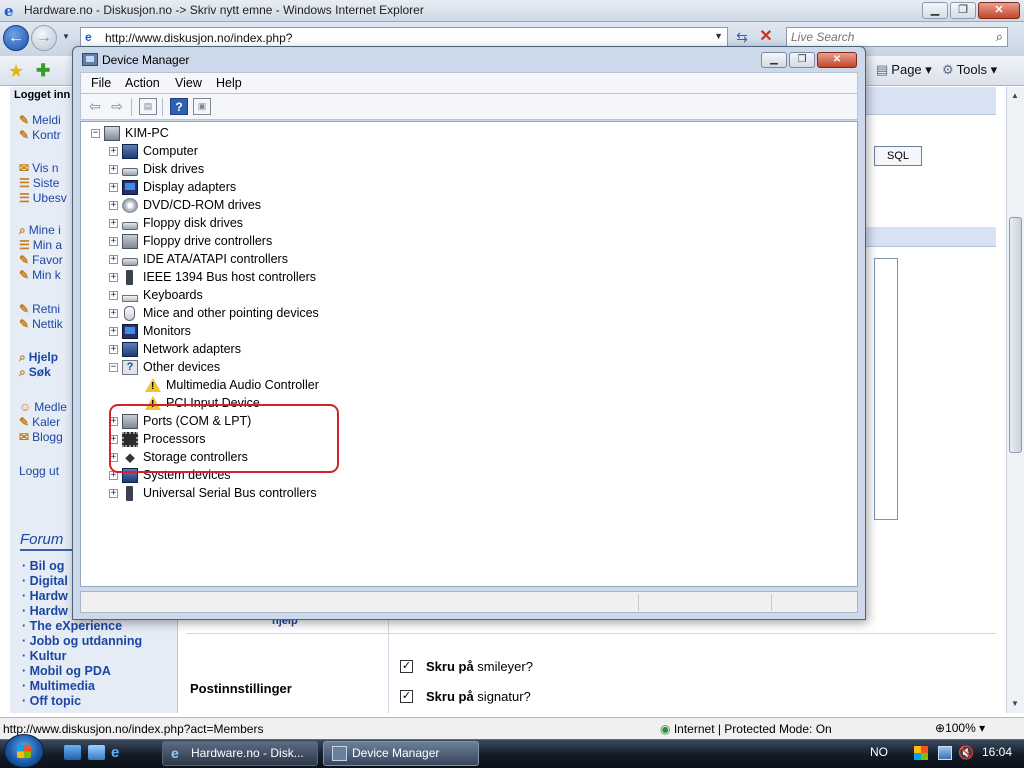 The height and width of the screenshot is (768, 1024). Describe the element at coordinates (999, 10) in the screenshot. I see `ie-close-button: ✕` at that location.